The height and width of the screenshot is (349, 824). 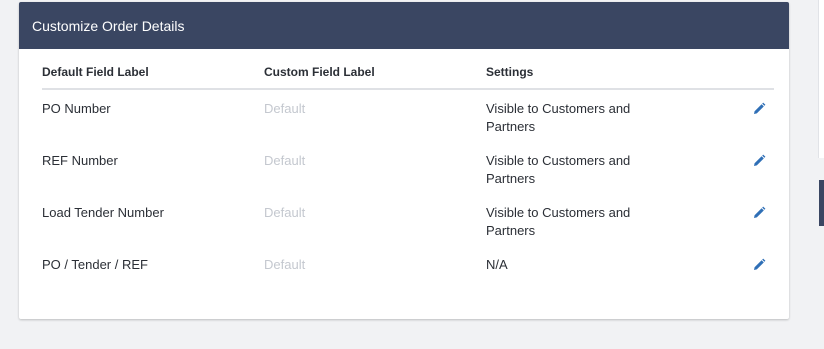 I want to click on default-field-label: REF Number, so click(x=80, y=160).